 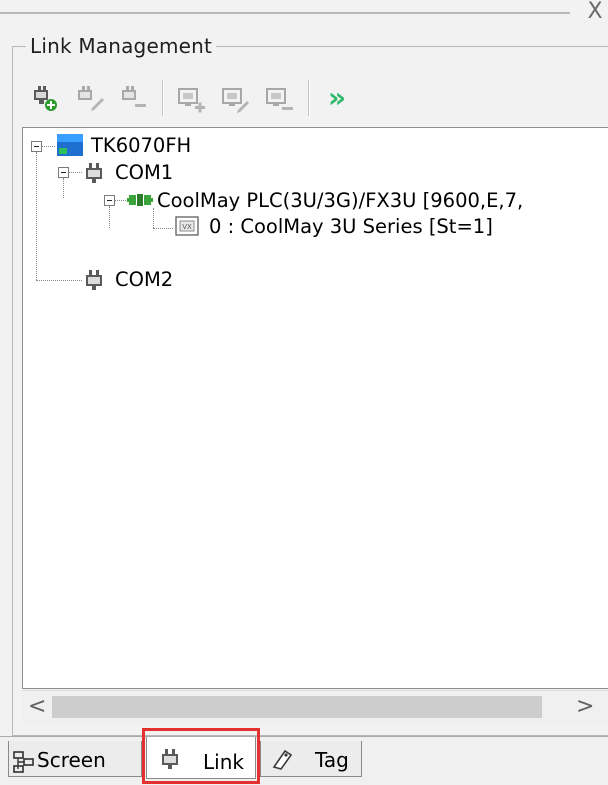 I want to click on tree-node-device: 0 : CoolMay 3U Series [St=1], so click(x=351, y=227).